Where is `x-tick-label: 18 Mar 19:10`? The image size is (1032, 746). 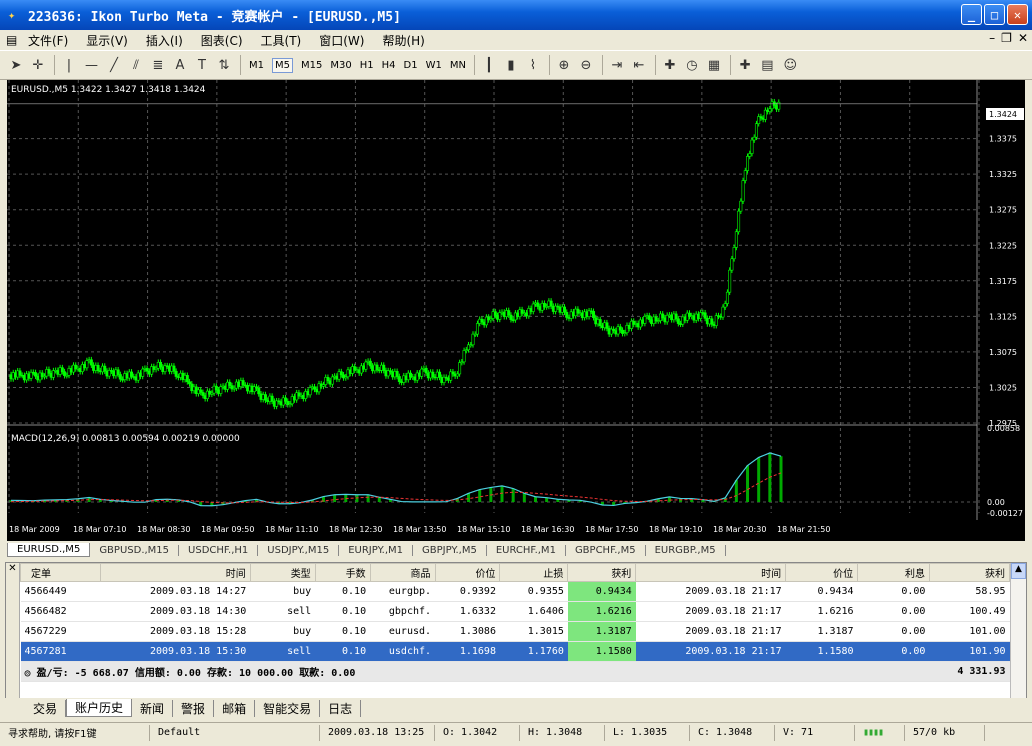 x-tick-label: 18 Mar 19:10 is located at coordinates (675, 529).